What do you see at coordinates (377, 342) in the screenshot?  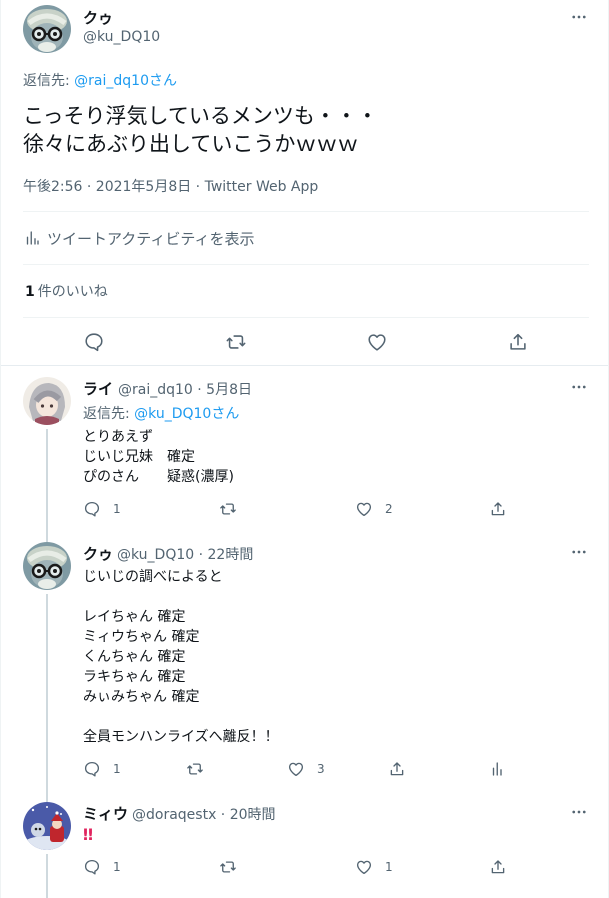 I see `like-icon` at bounding box center [377, 342].